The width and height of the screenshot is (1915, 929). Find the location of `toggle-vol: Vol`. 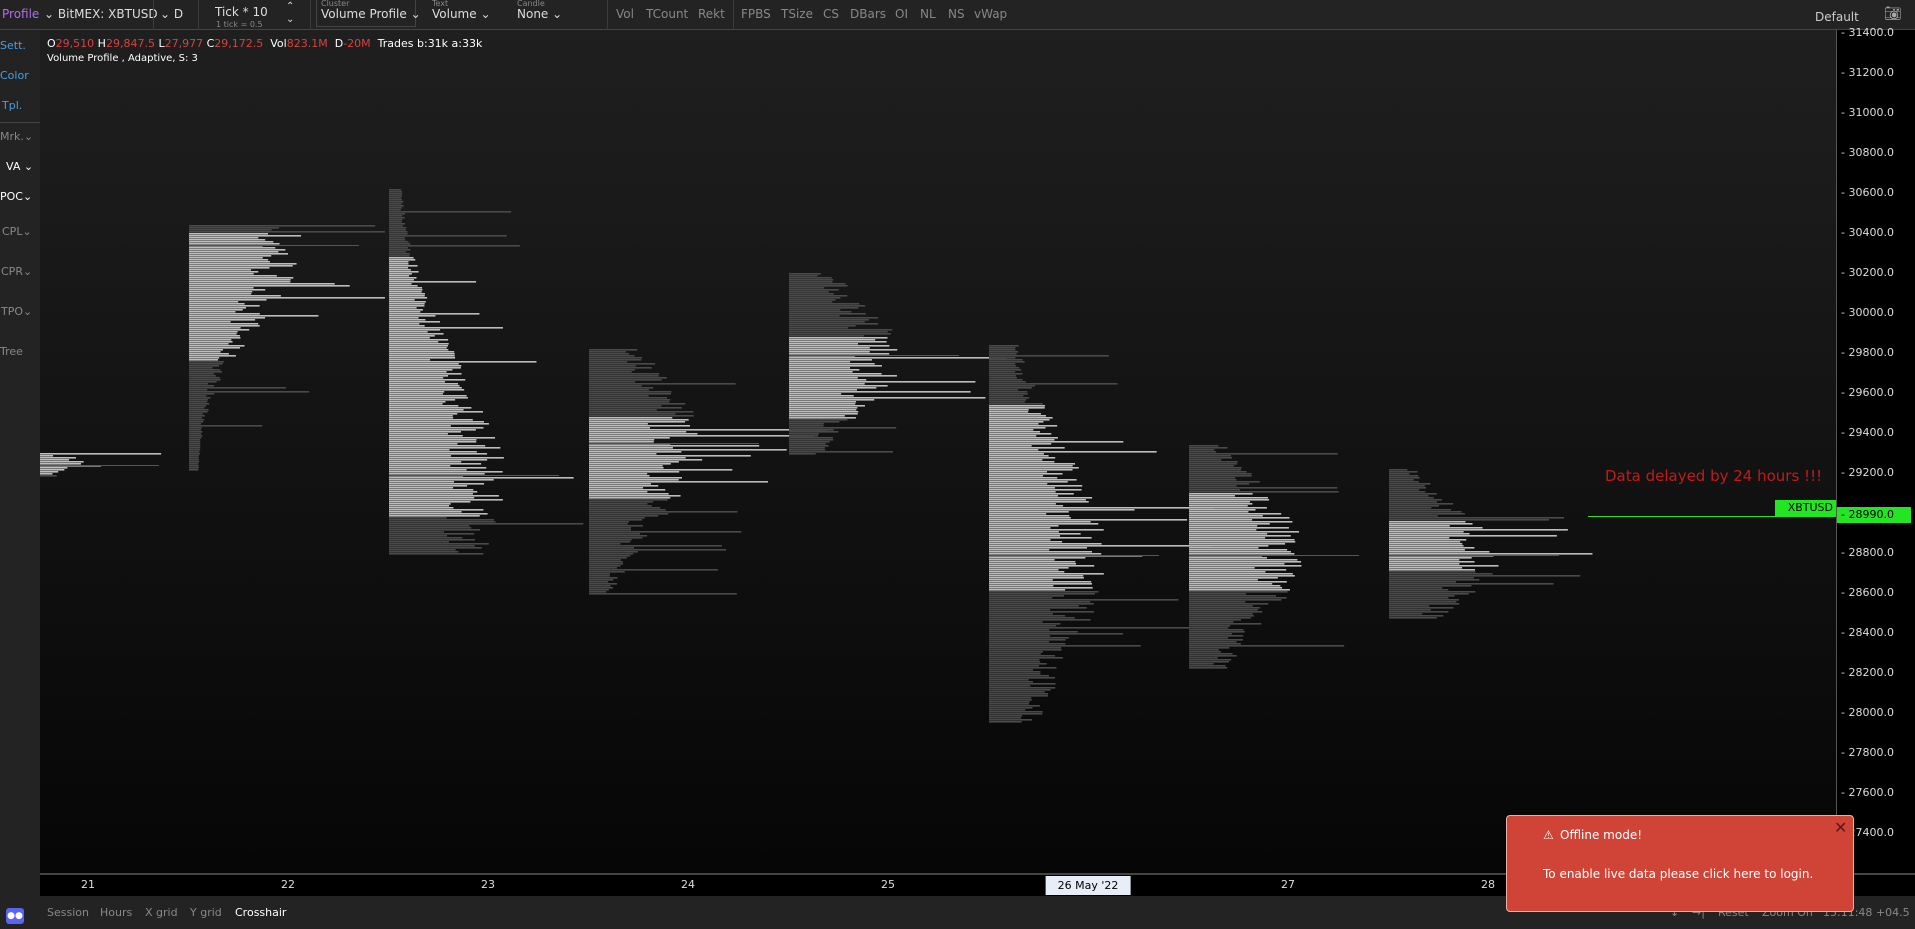

toggle-vol: Vol is located at coordinates (625, 14).